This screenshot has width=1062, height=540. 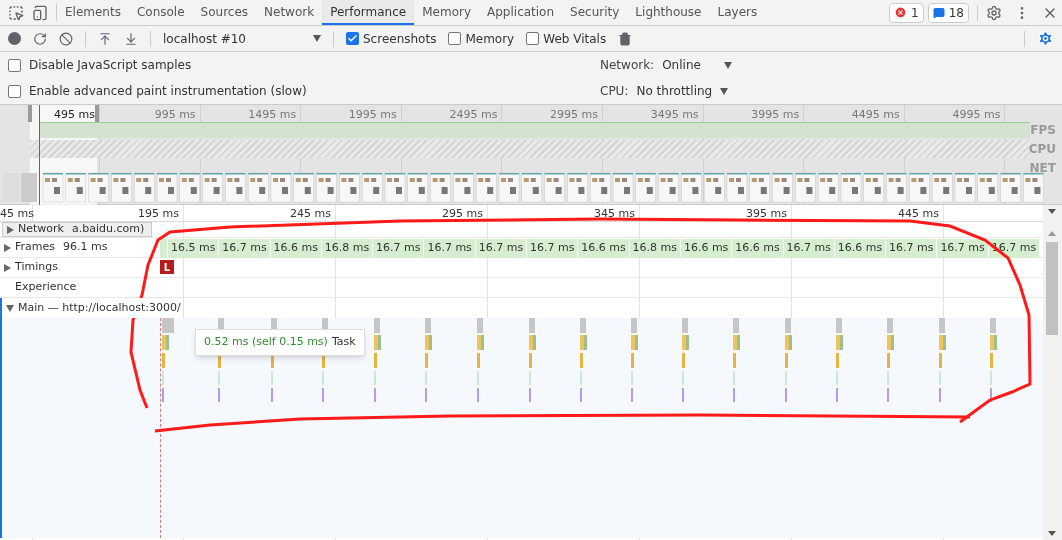 I want to click on overview-tick-label: 4995 ms, so click(x=976, y=115).